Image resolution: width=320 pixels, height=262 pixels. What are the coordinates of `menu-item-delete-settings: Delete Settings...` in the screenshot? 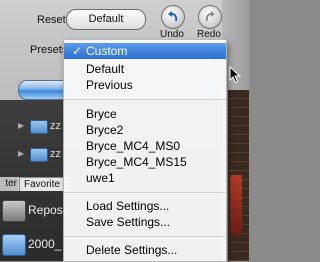 It's located at (145, 250).